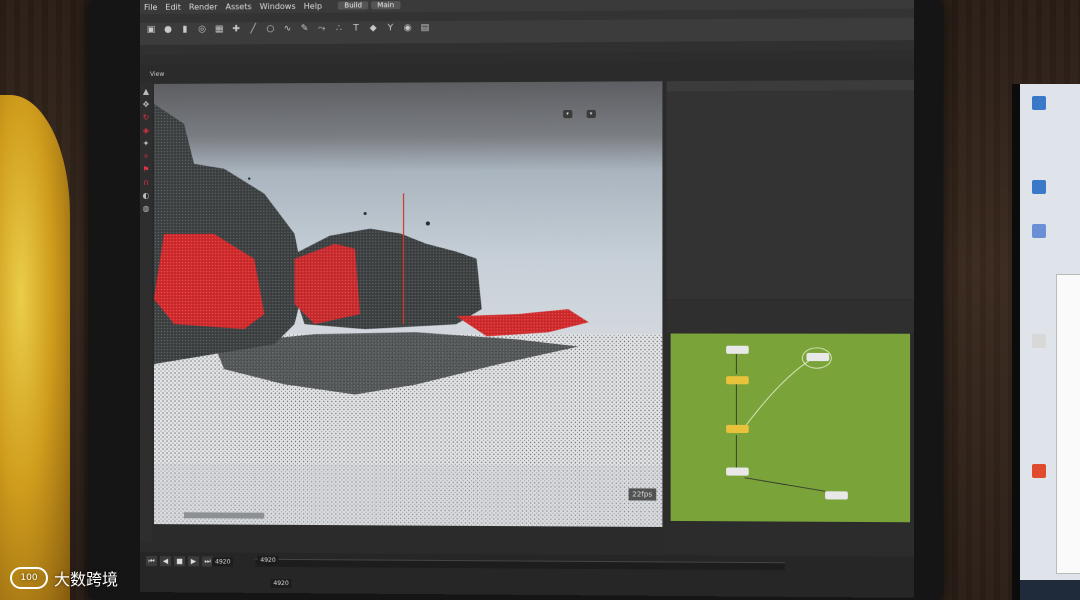  Describe the element at coordinates (145, 195) in the screenshot. I see `display-icon: ◐` at that location.